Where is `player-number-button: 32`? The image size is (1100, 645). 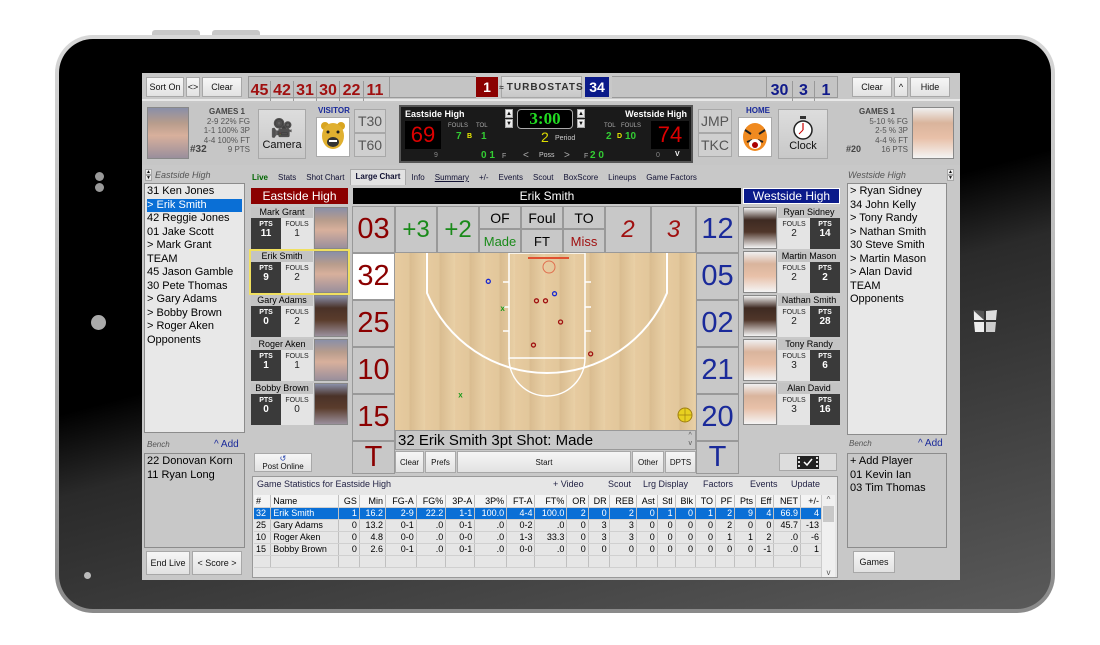
player-number-button: 32 is located at coordinates (373, 276).